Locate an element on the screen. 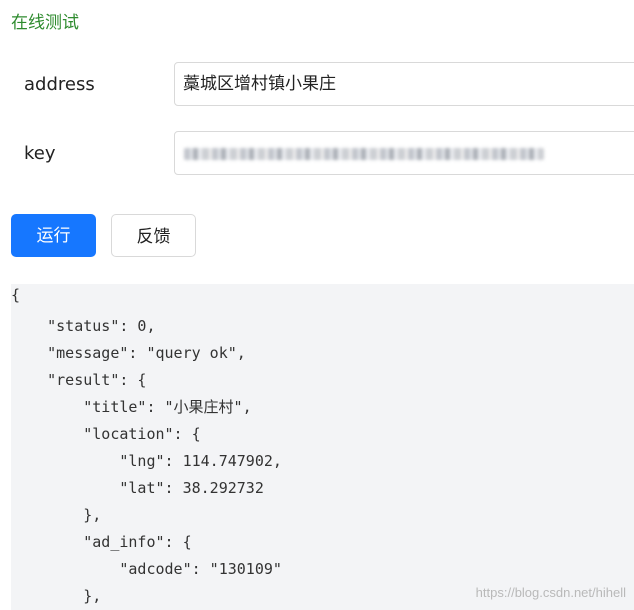  watermark: https://blog.csdn.net/hihell is located at coordinates (550, 592).